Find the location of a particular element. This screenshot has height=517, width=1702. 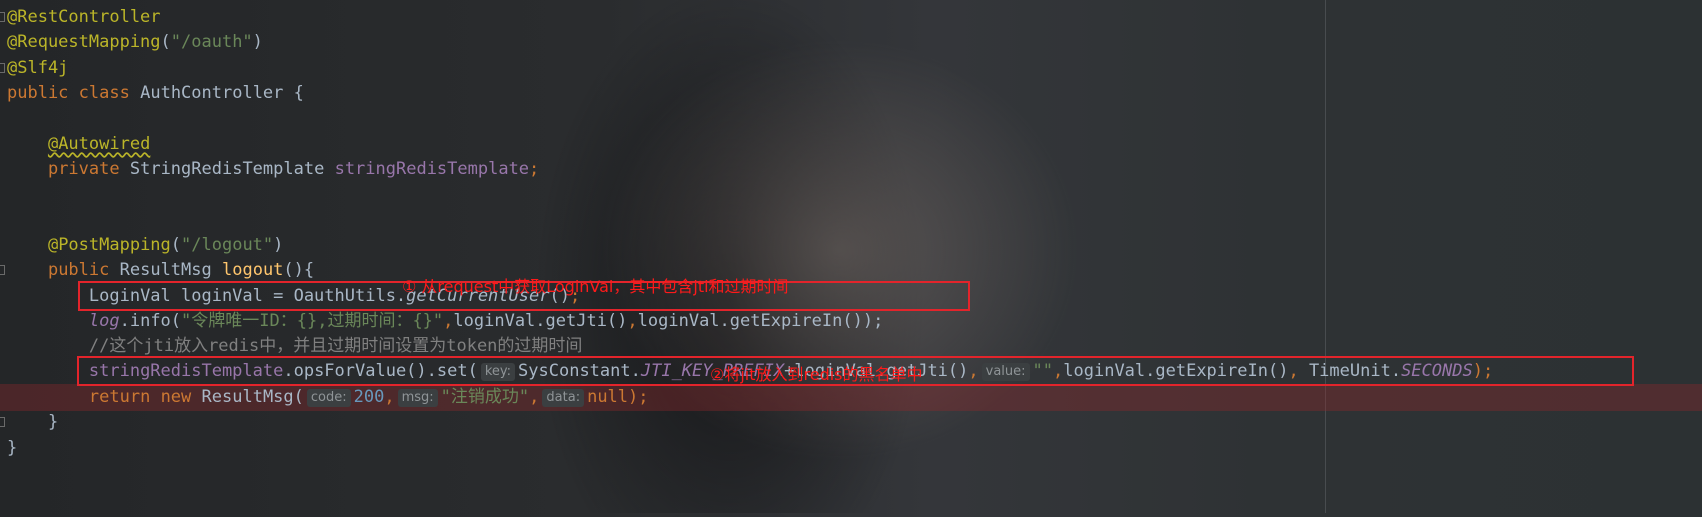

annotation-slf4j: @Slf4j is located at coordinates (38, 68).